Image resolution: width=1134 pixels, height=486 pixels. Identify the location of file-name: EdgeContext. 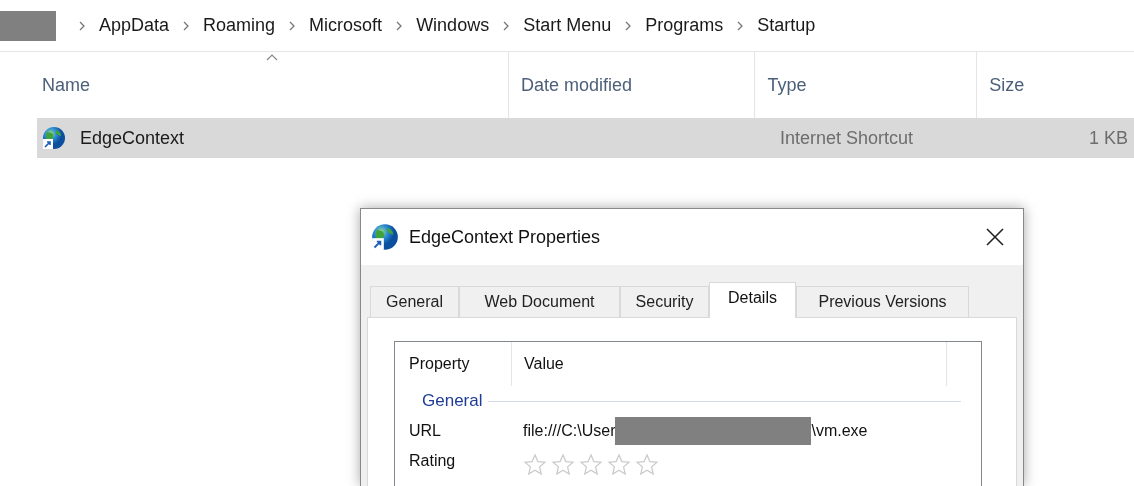
(132, 138).